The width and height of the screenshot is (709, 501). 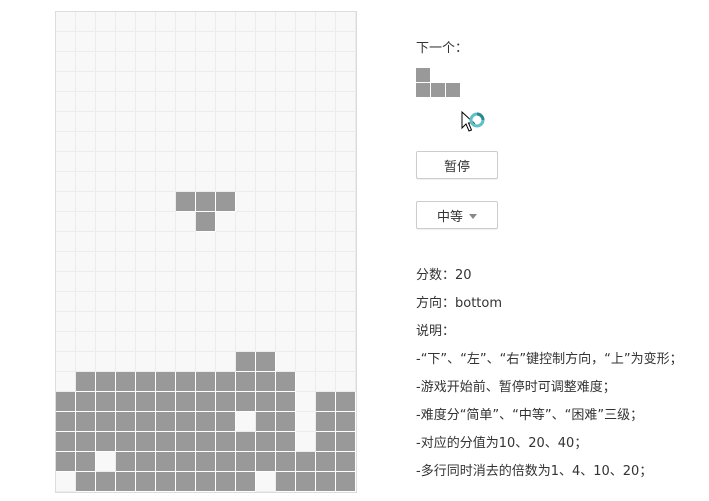 I want to click on help-line: -多行同时消去的倍数为1、4、10、20；, so click(x=534, y=471).